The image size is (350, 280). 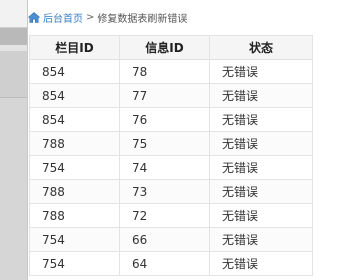 I want to click on cell-info-id: 77, so click(x=164, y=95).